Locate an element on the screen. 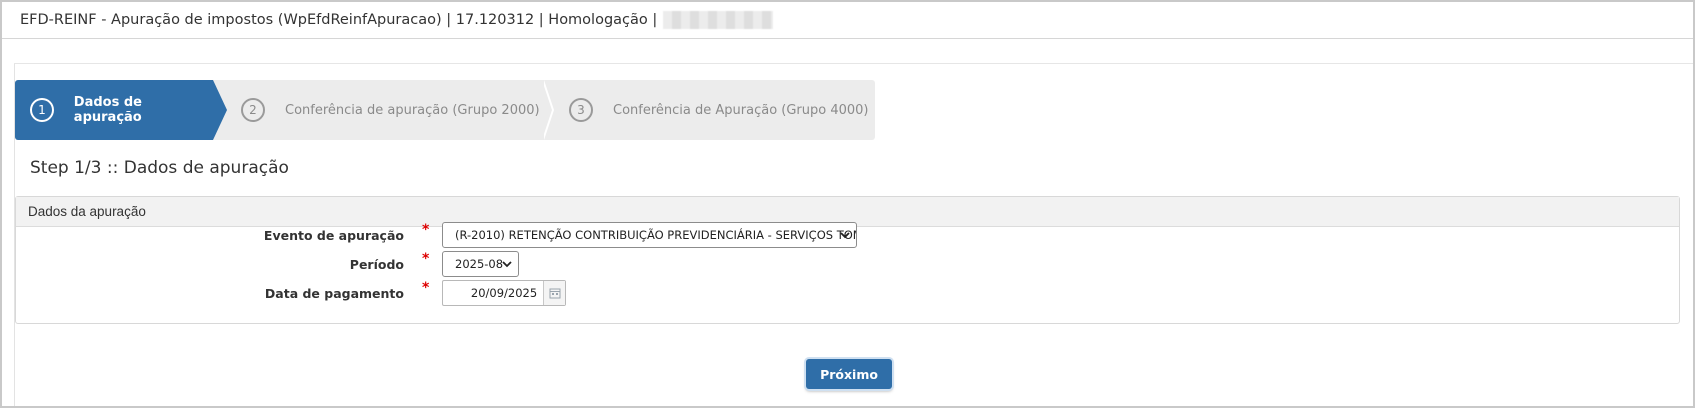 The height and width of the screenshot is (408, 1695). evento-label: Evento de apuração is located at coordinates (333, 235).